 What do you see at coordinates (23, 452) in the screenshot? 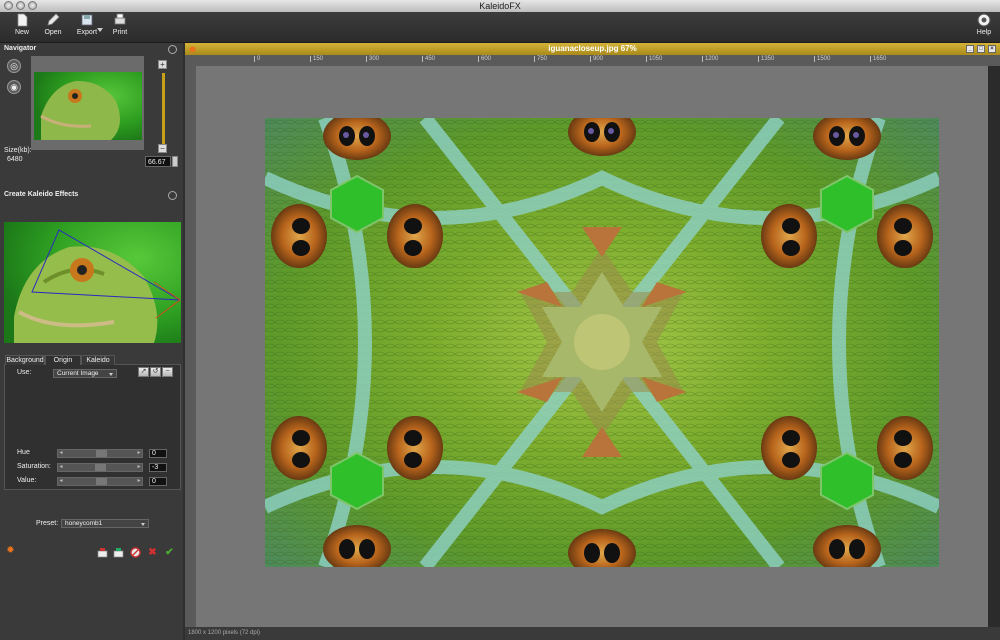
I see `hue-label: Hue` at bounding box center [23, 452].